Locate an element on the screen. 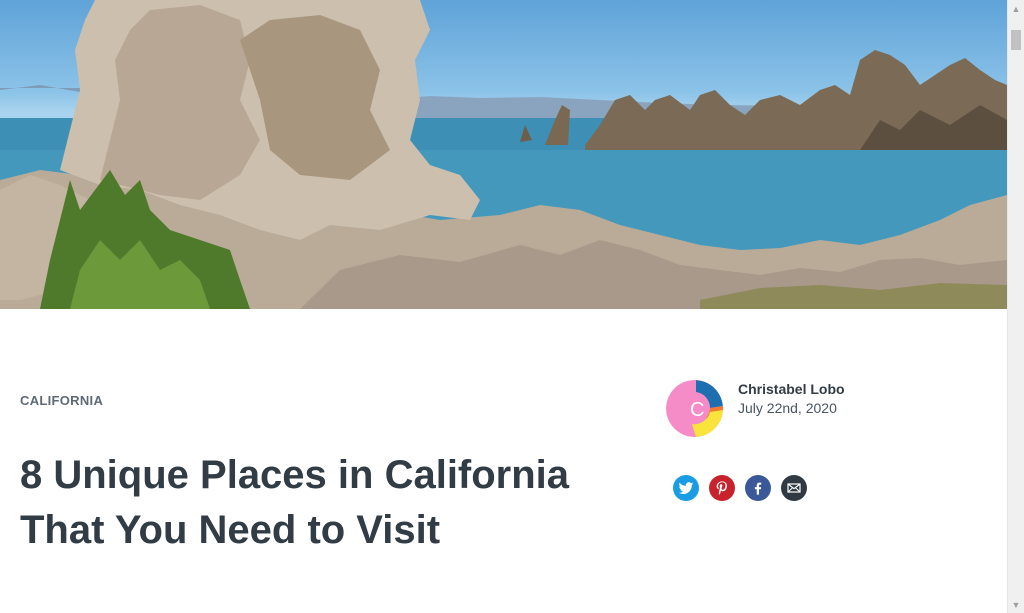  page-scrollbar: ▲ ▼ is located at coordinates (1015, 306).